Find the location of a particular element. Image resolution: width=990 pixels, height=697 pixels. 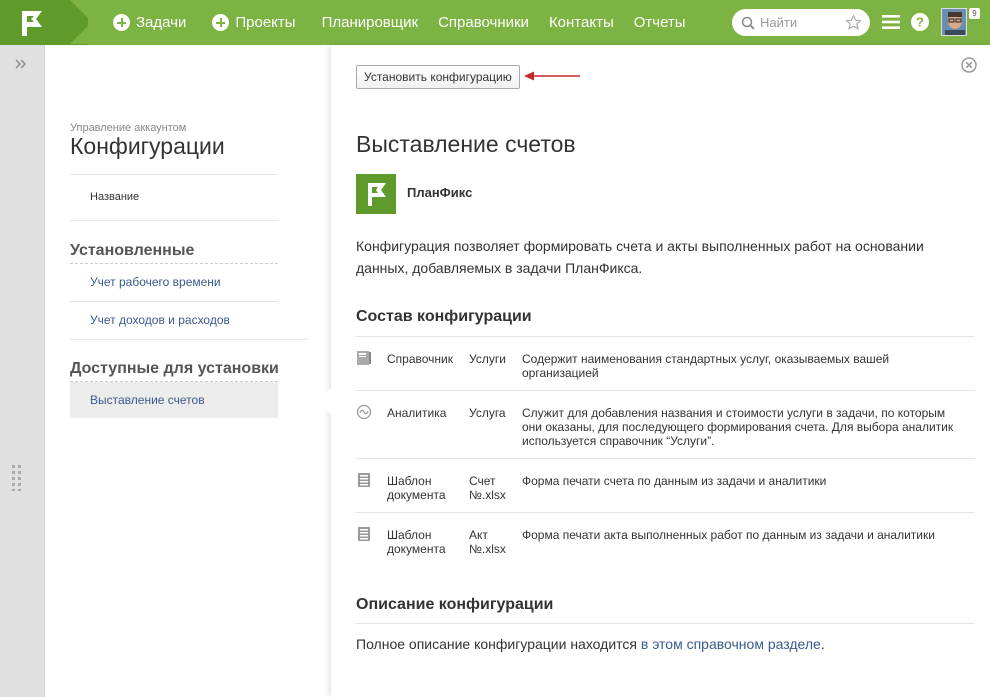

nav-projects: Проекты is located at coordinates (254, 22).